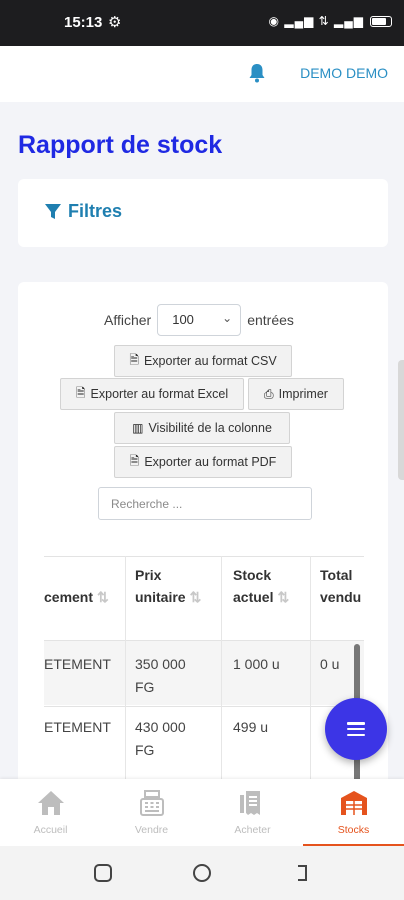 Image resolution: width=404 pixels, height=900 pixels. Describe the element at coordinates (151, 830) in the screenshot. I see `nav-label: Vendre` at that location.